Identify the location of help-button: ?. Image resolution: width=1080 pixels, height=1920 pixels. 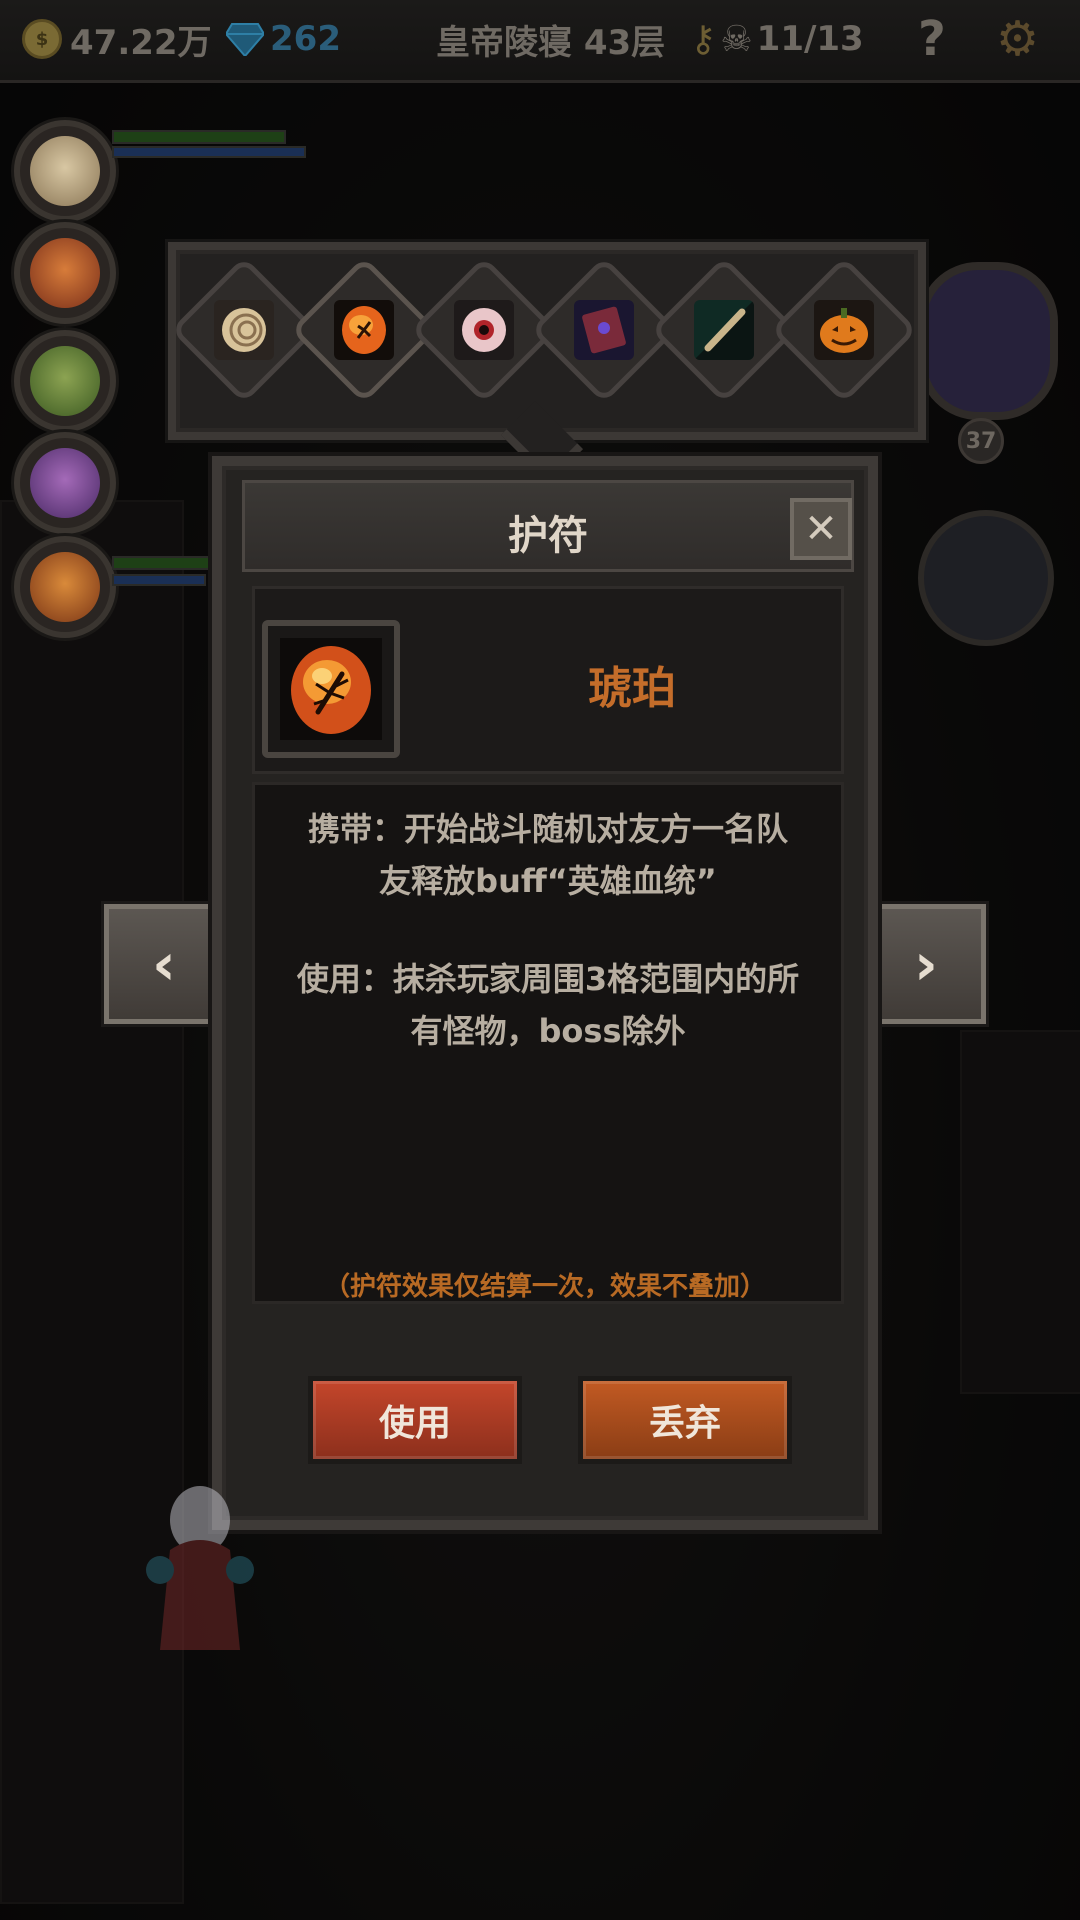
(932, 39).